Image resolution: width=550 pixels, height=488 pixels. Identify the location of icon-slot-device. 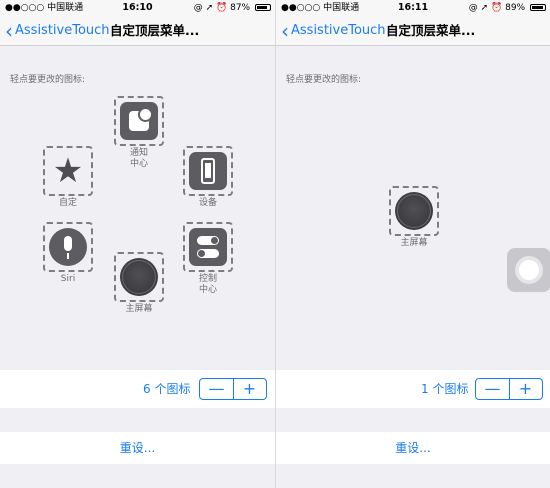
(208, 171).